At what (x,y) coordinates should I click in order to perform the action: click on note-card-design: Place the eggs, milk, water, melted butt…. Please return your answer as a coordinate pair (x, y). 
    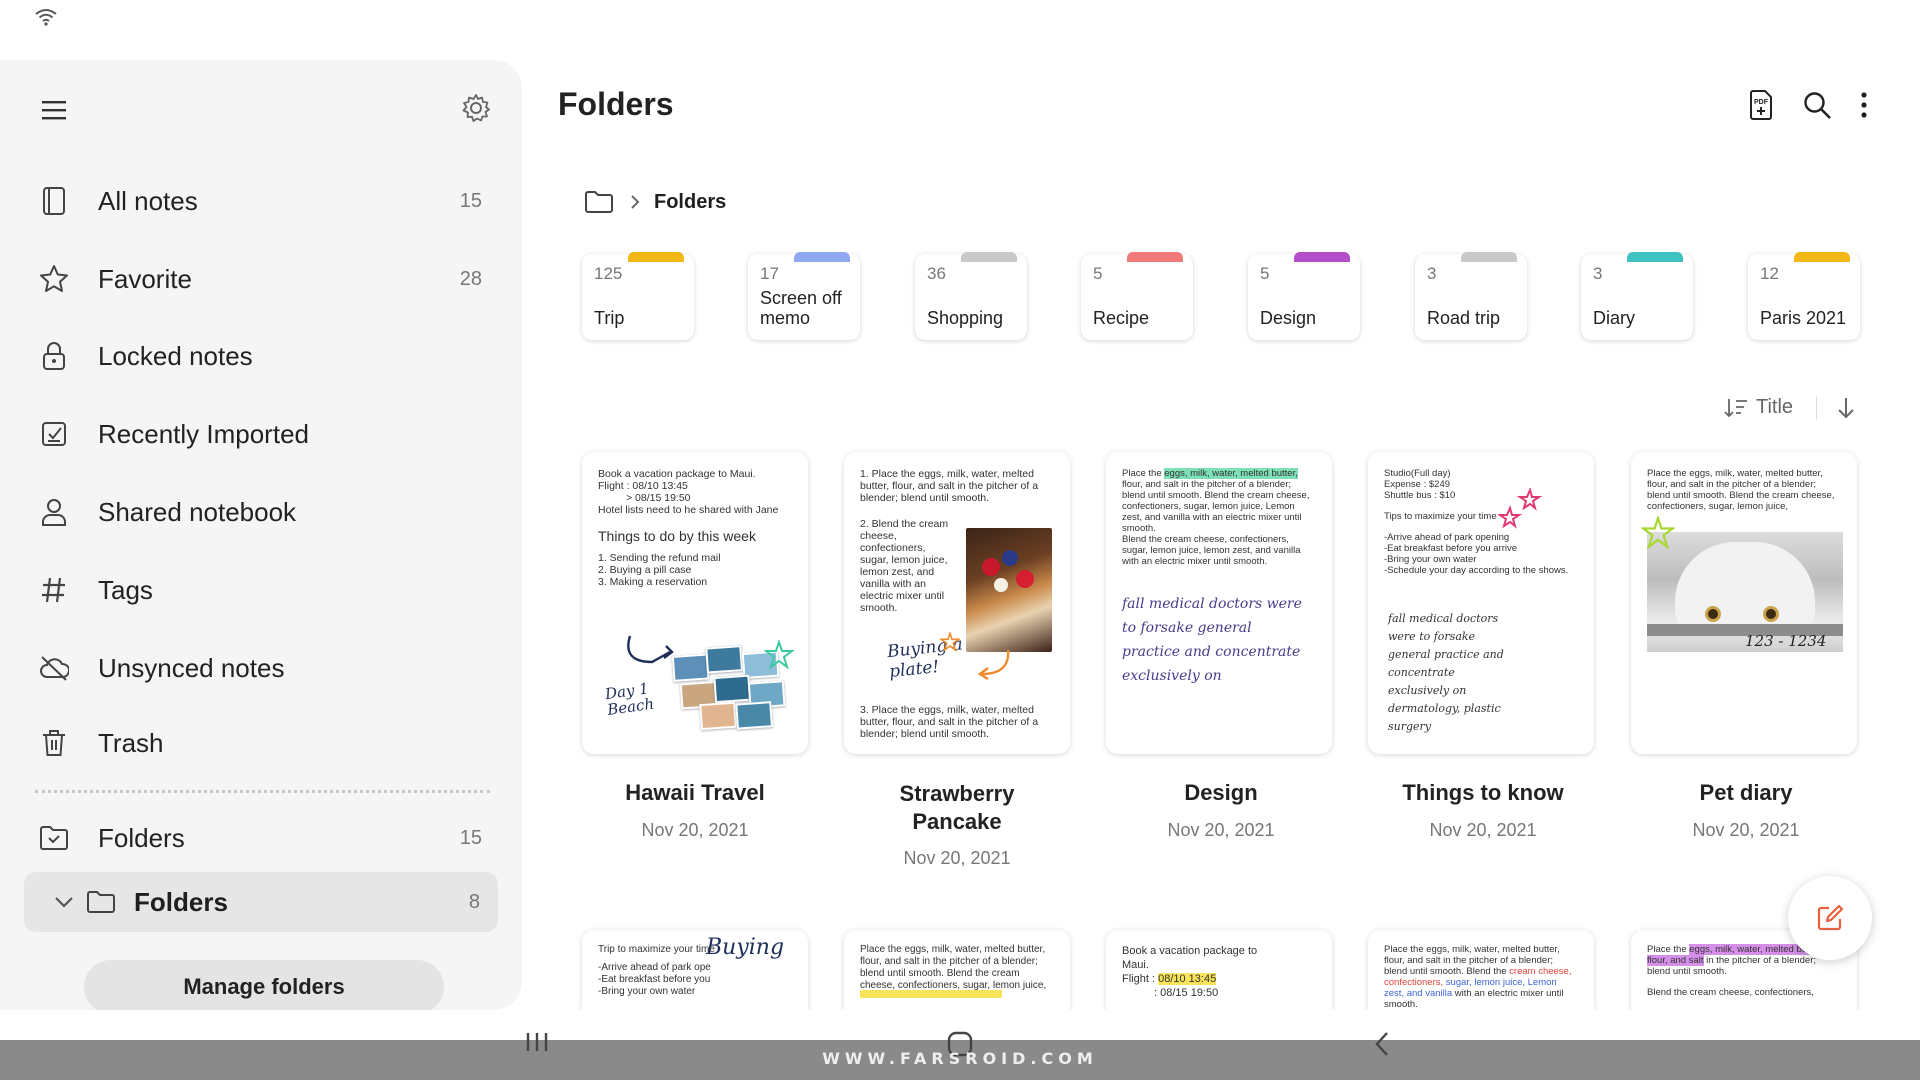
    Looking at the image, I should click on (1219, 603).